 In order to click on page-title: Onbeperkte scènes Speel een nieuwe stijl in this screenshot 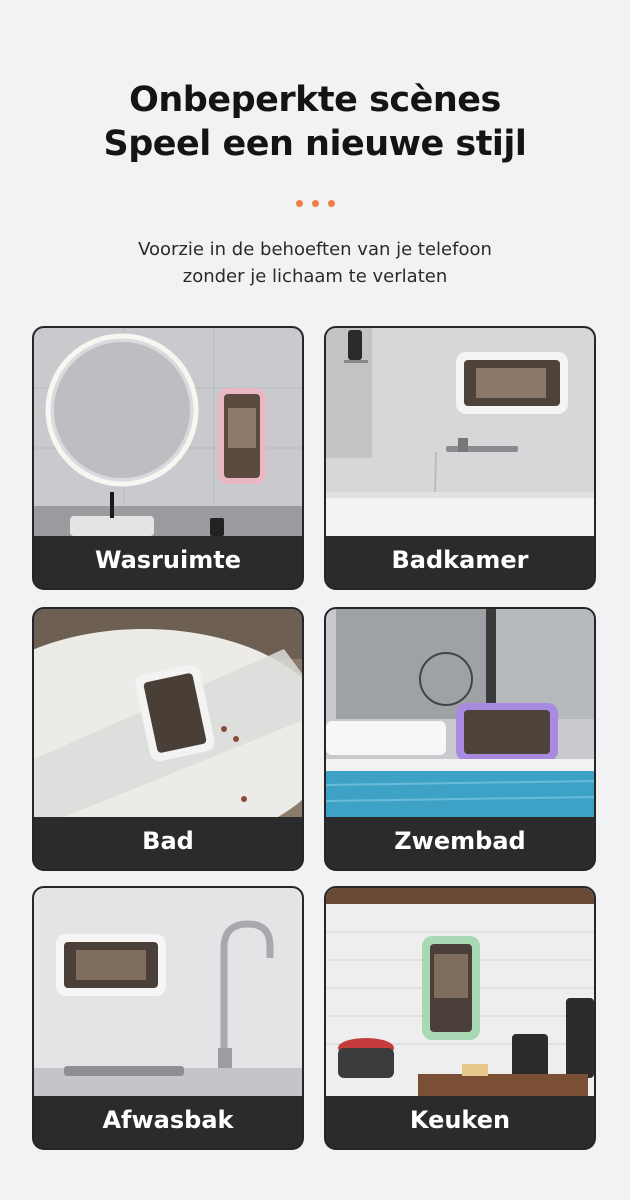, I will do `click(315, 122)`.